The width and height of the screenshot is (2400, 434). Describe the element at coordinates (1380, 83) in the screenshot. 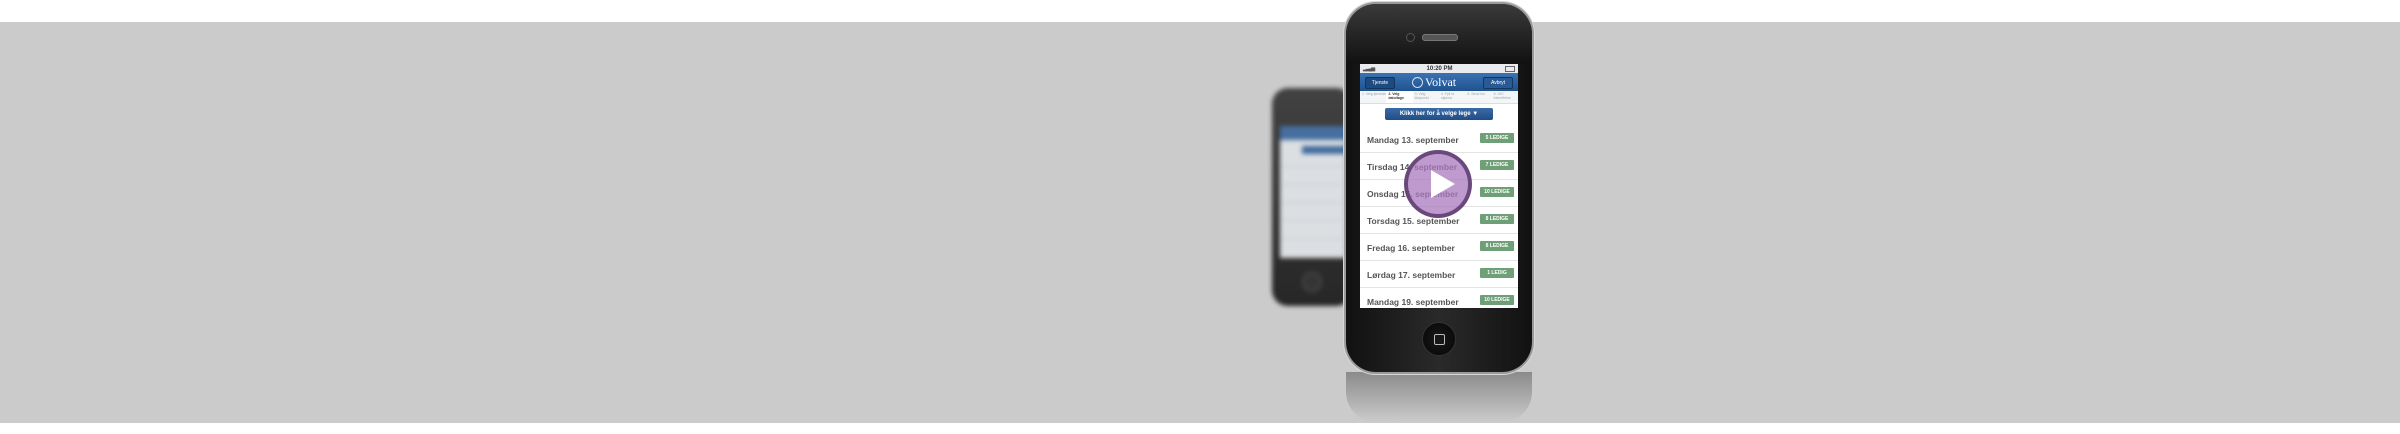

I see `back-button: Tjenste` at that location.